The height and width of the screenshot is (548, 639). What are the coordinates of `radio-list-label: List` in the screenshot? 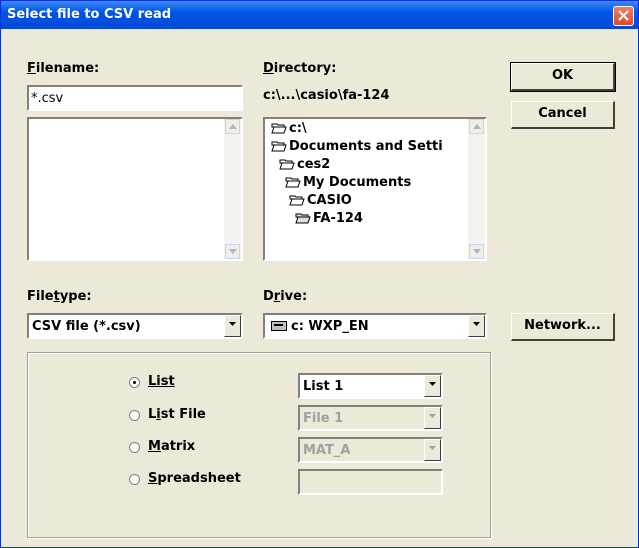 It's located at (161, 381).